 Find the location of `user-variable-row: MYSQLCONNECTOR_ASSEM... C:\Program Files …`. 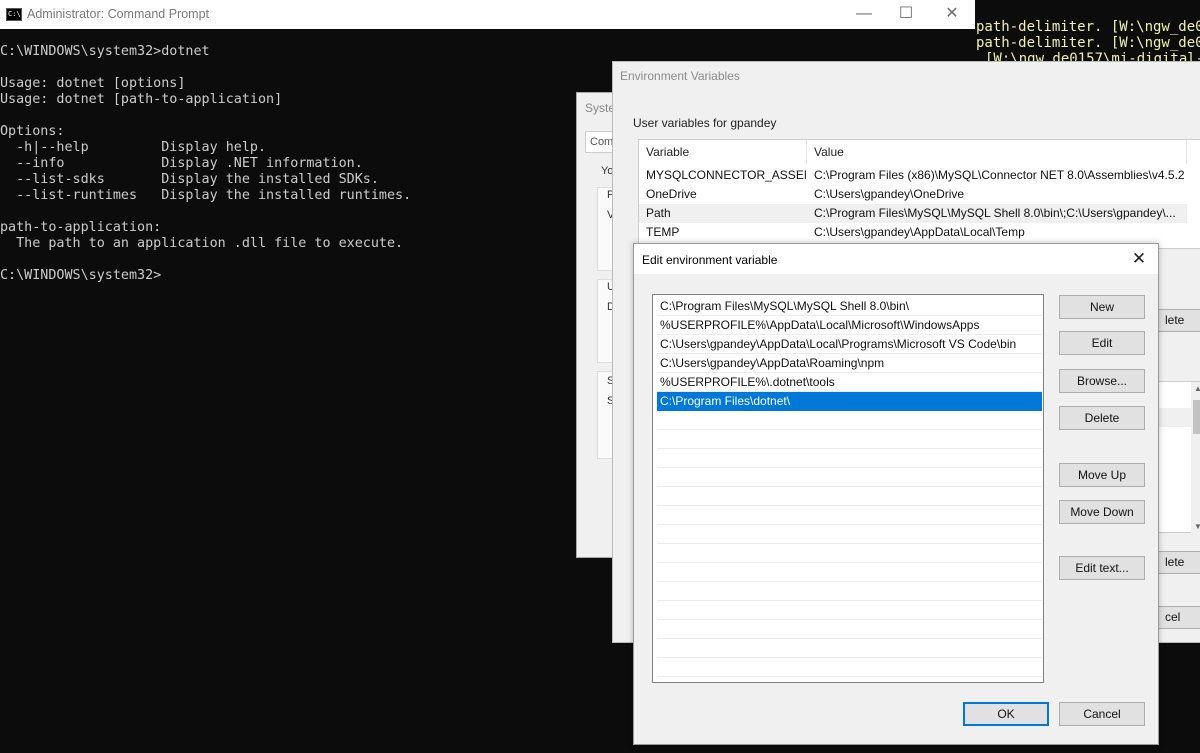

user-variable-row: MYSQLCONNECTOR_ASSEM... C:\Program Files … is located at coordinates (913, 175).